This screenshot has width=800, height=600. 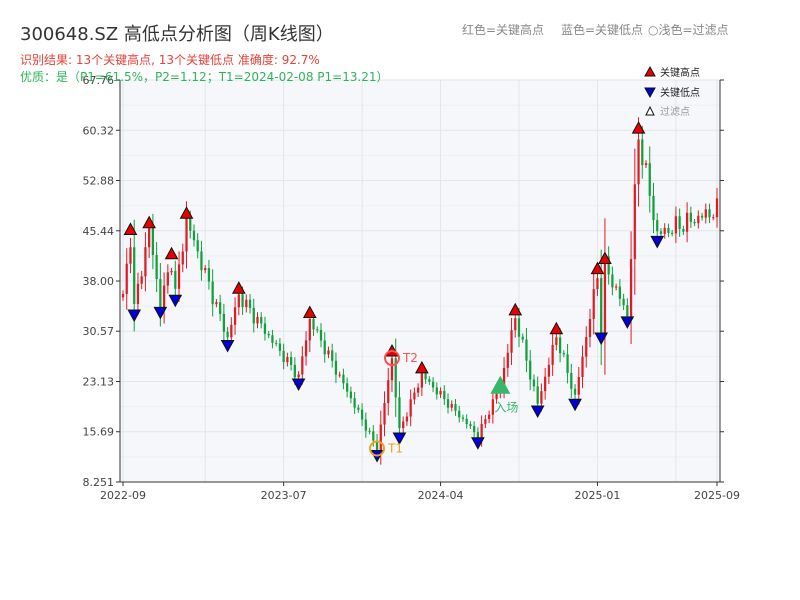 What do you see at coordinates (717, 495) in the screenshot?
I see `x-tick-label: 2025-09` at bounding box center [717, 495].